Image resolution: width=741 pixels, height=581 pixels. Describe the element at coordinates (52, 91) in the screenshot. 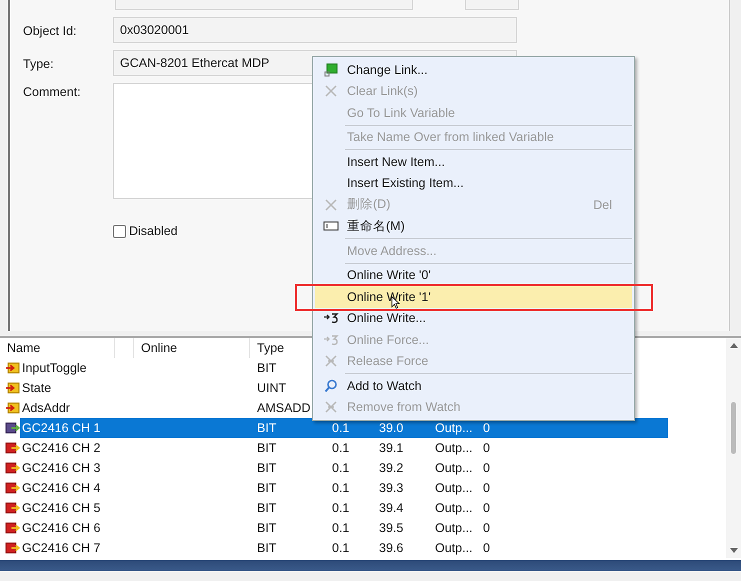

I see `field-label: Comment:` at that location.